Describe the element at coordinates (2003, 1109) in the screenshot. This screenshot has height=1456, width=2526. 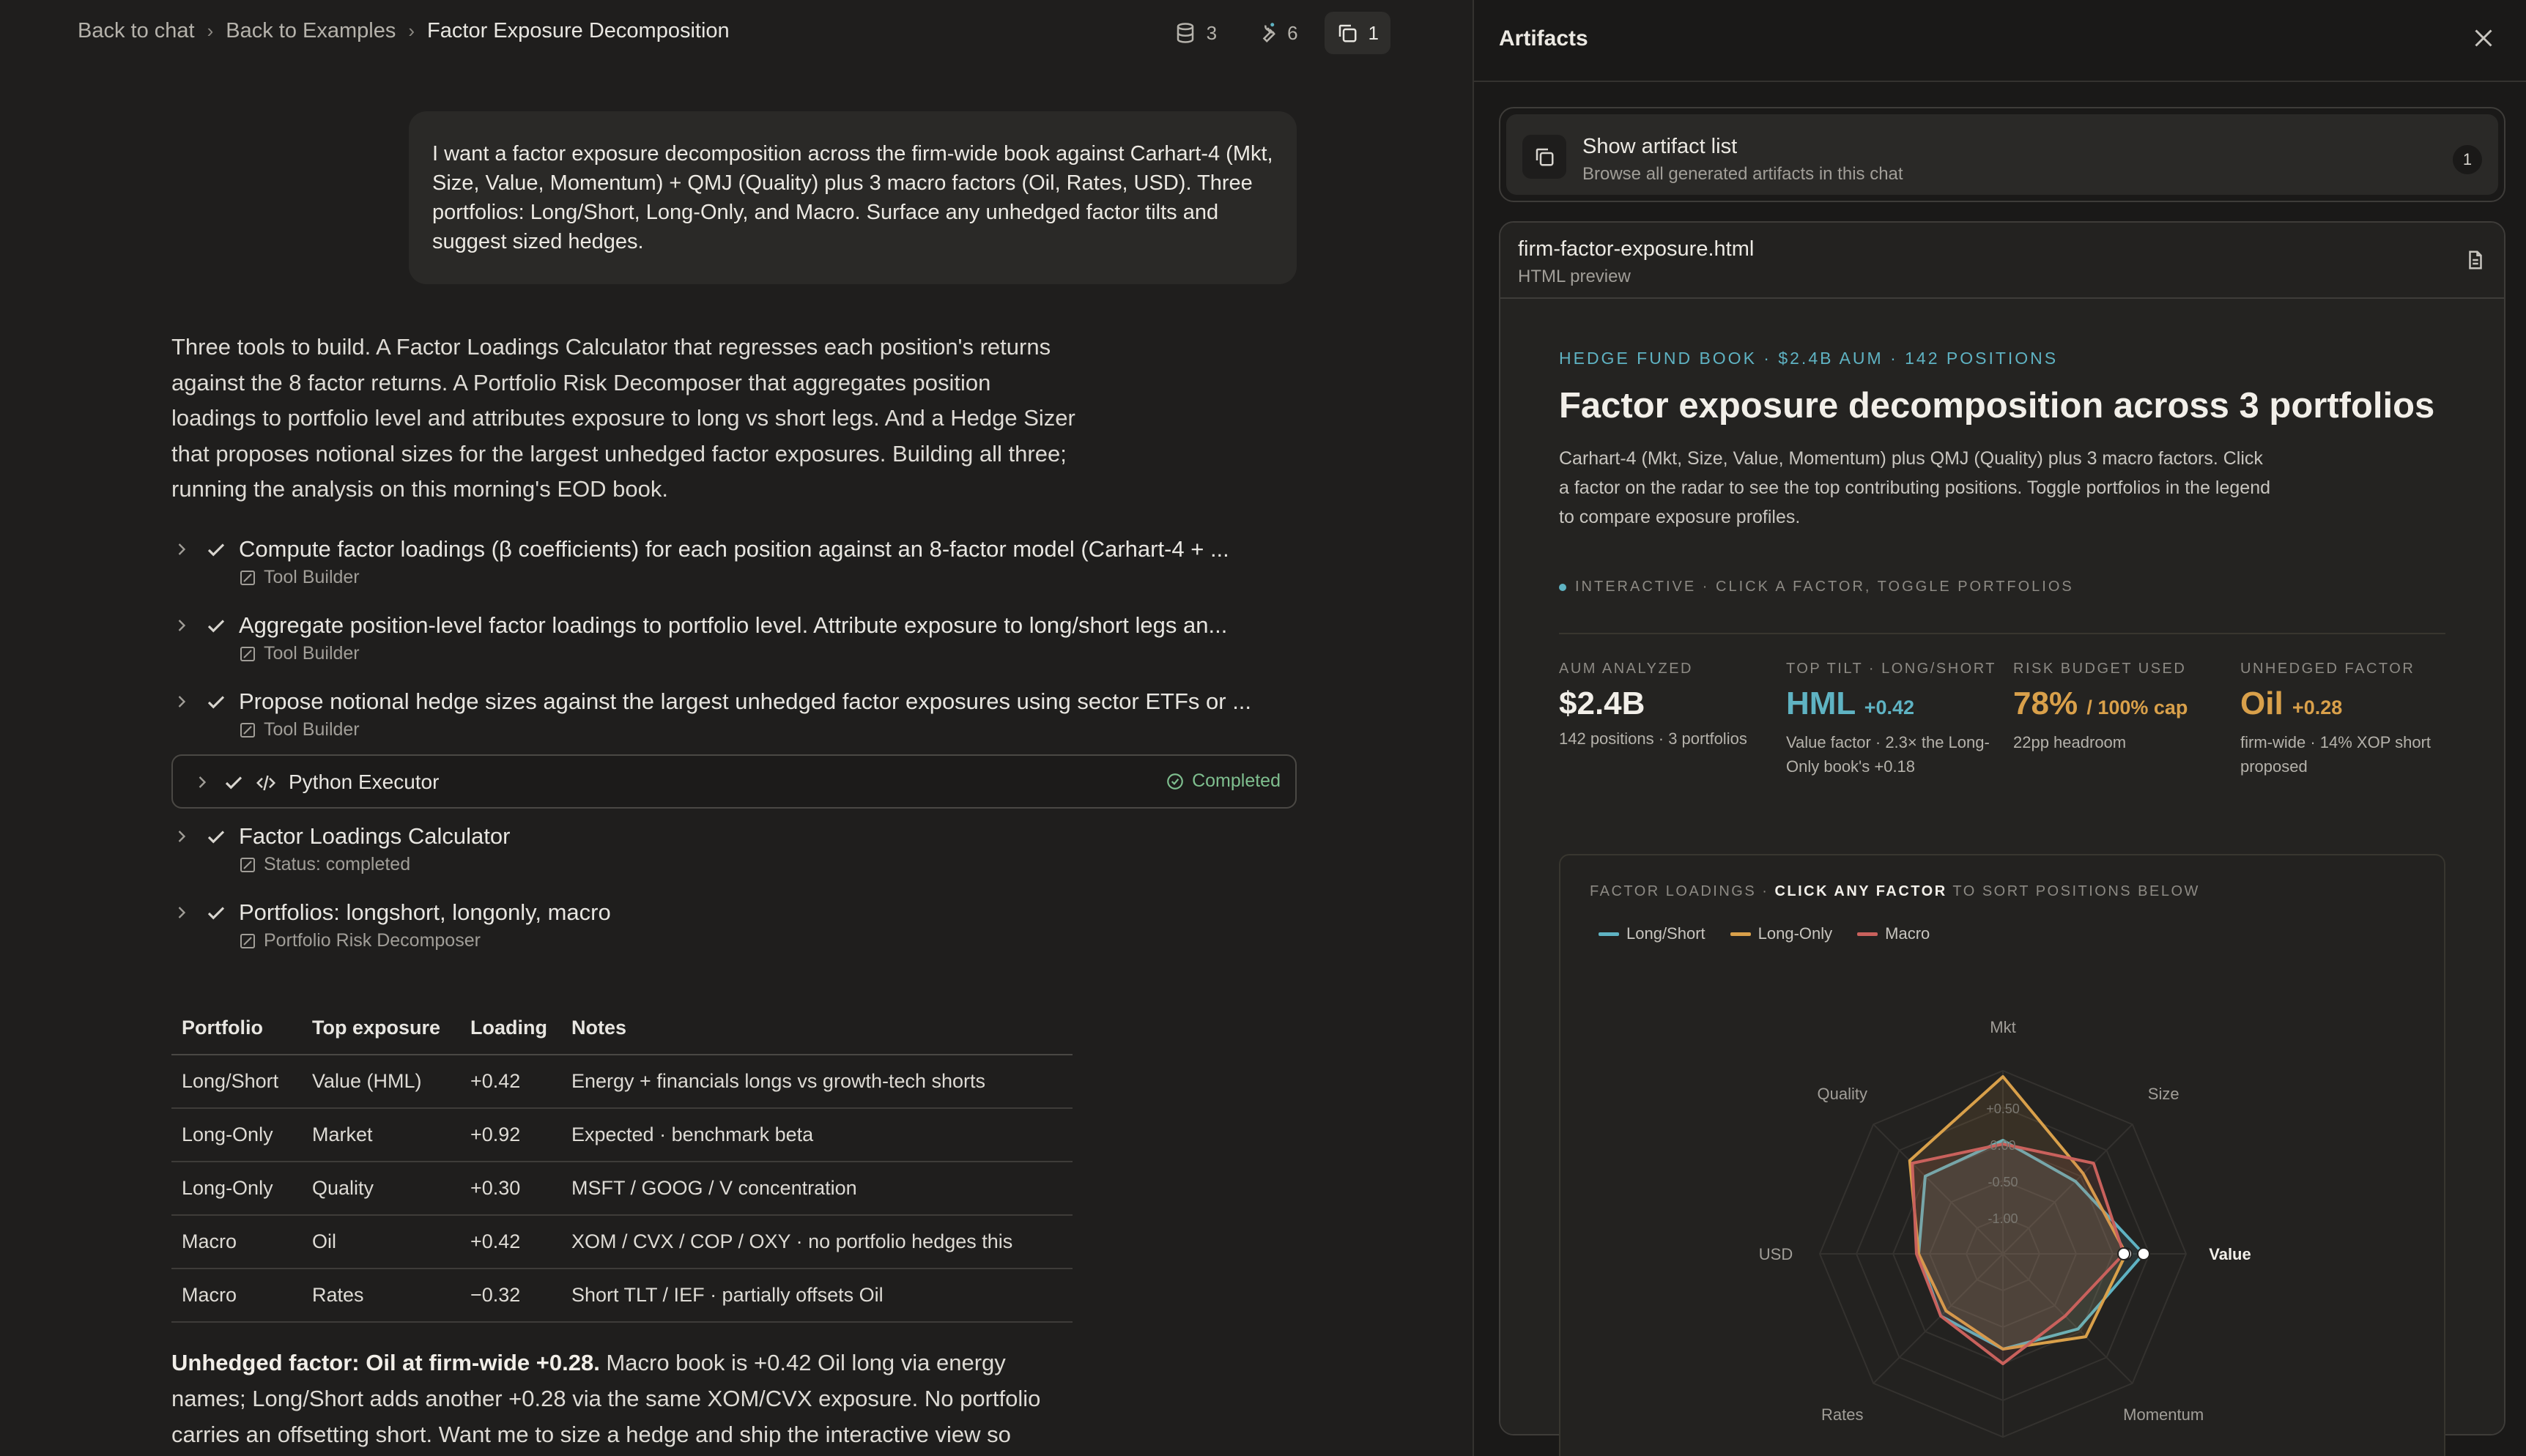
I see `radar-ring-label: +0.50` at that location.